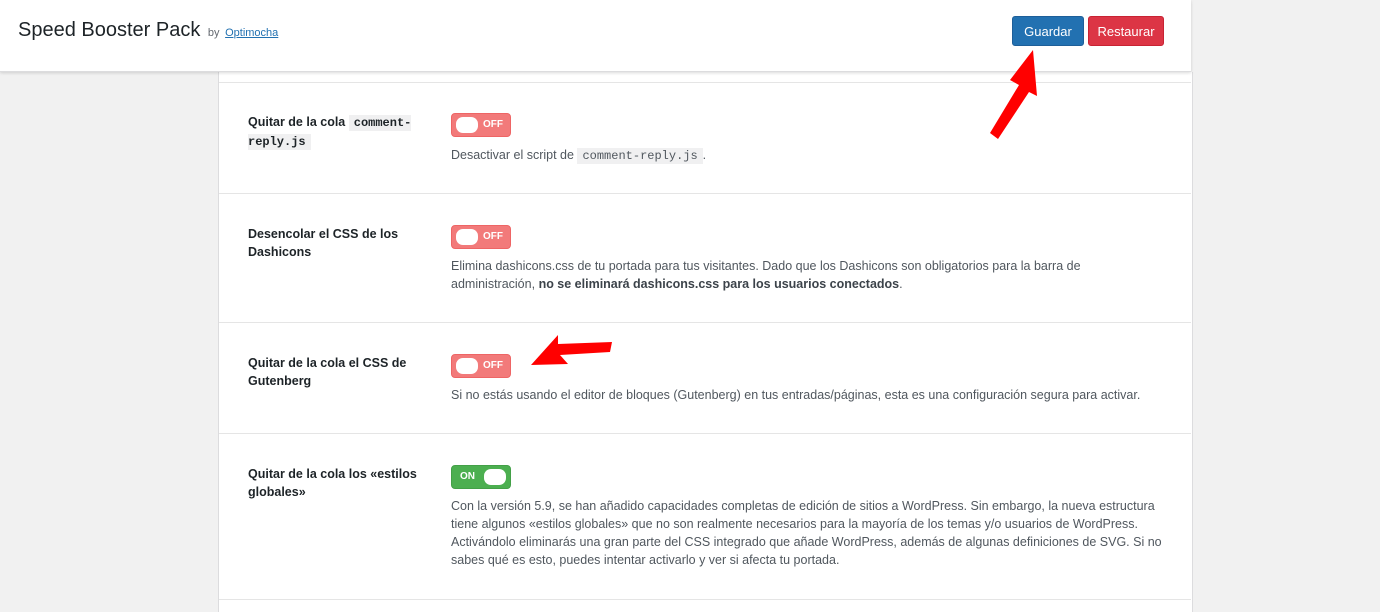 The height and width of the screenshot is (612, 1380). What do you see at coordinates (109, 30) in the screenshot?
I see `plugin-name: Speed Booster Pack` at bounding box center [109, 30].